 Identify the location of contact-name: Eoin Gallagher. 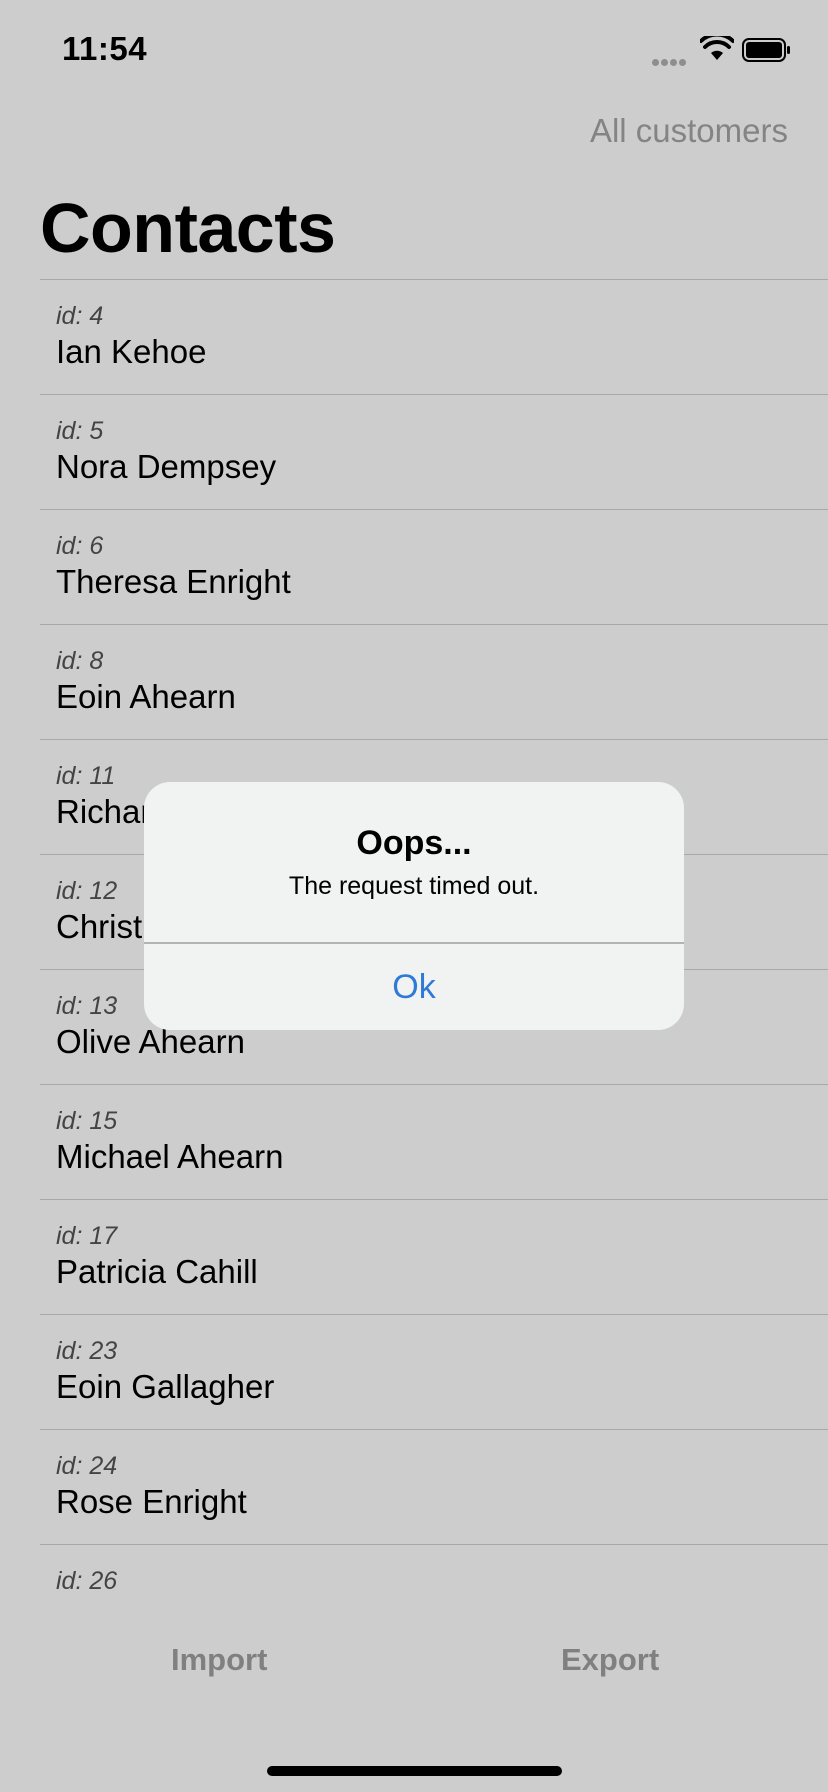
(165, 1386).